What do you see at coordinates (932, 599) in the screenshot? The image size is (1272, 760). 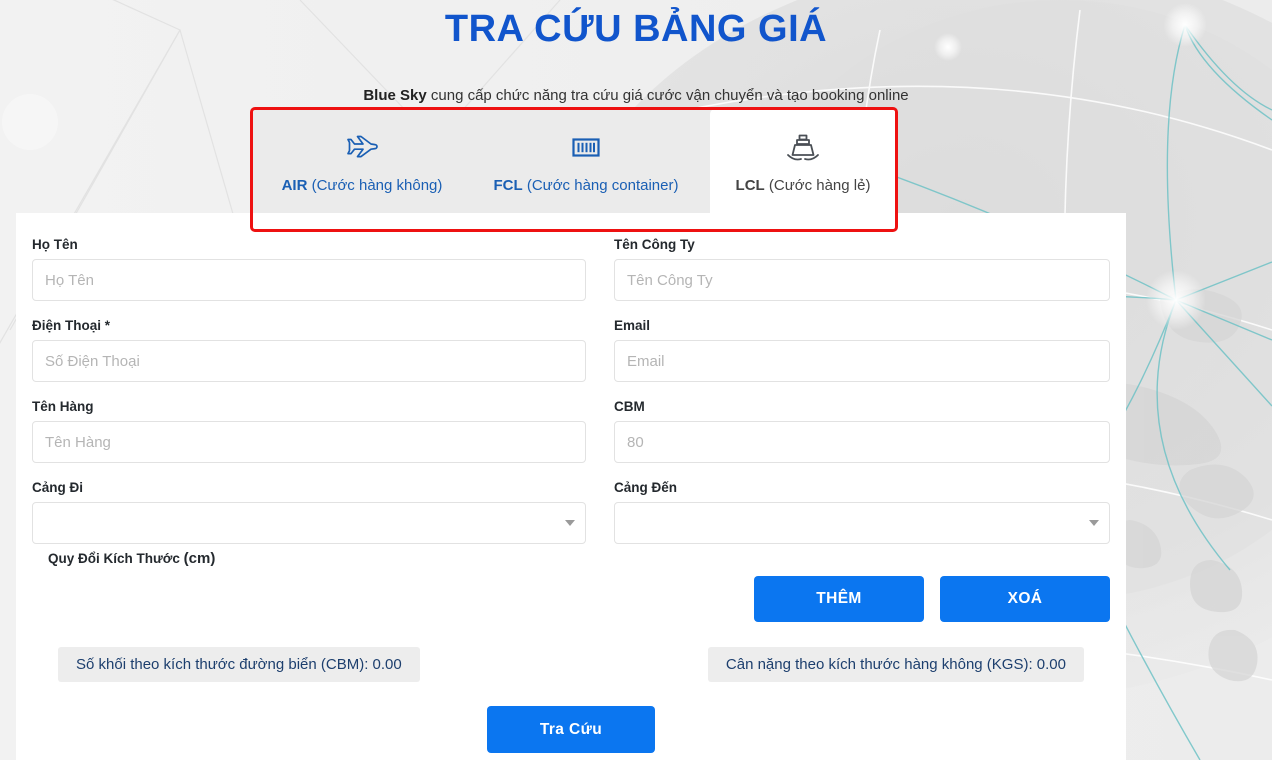 I see `dimension-actions: THÊM XOÁ` at bounding box center [932, 599].